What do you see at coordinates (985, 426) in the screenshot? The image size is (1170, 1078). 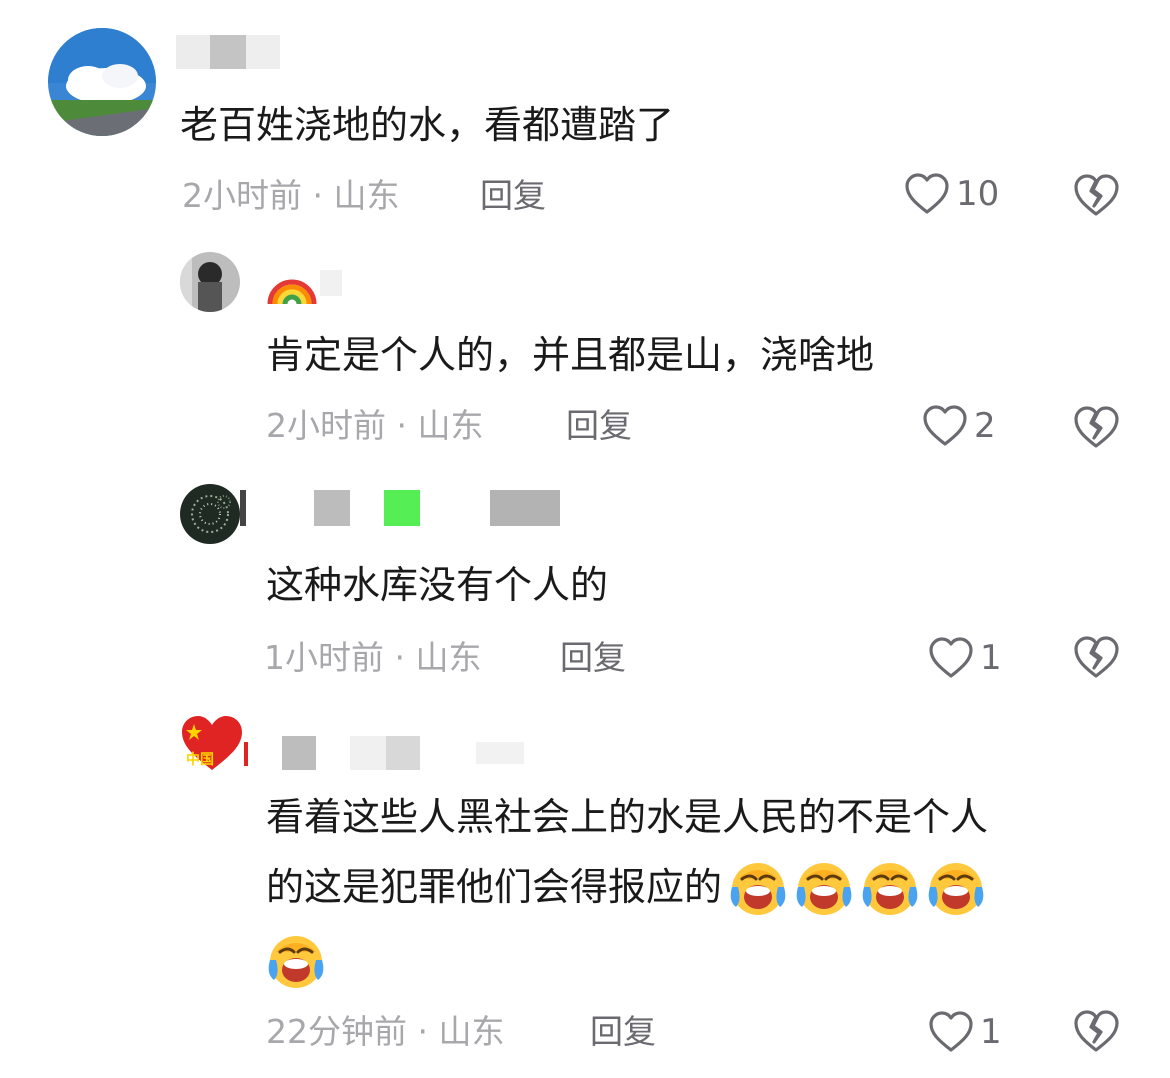 I see `like-count: 2` at bounding box center [985, 426].